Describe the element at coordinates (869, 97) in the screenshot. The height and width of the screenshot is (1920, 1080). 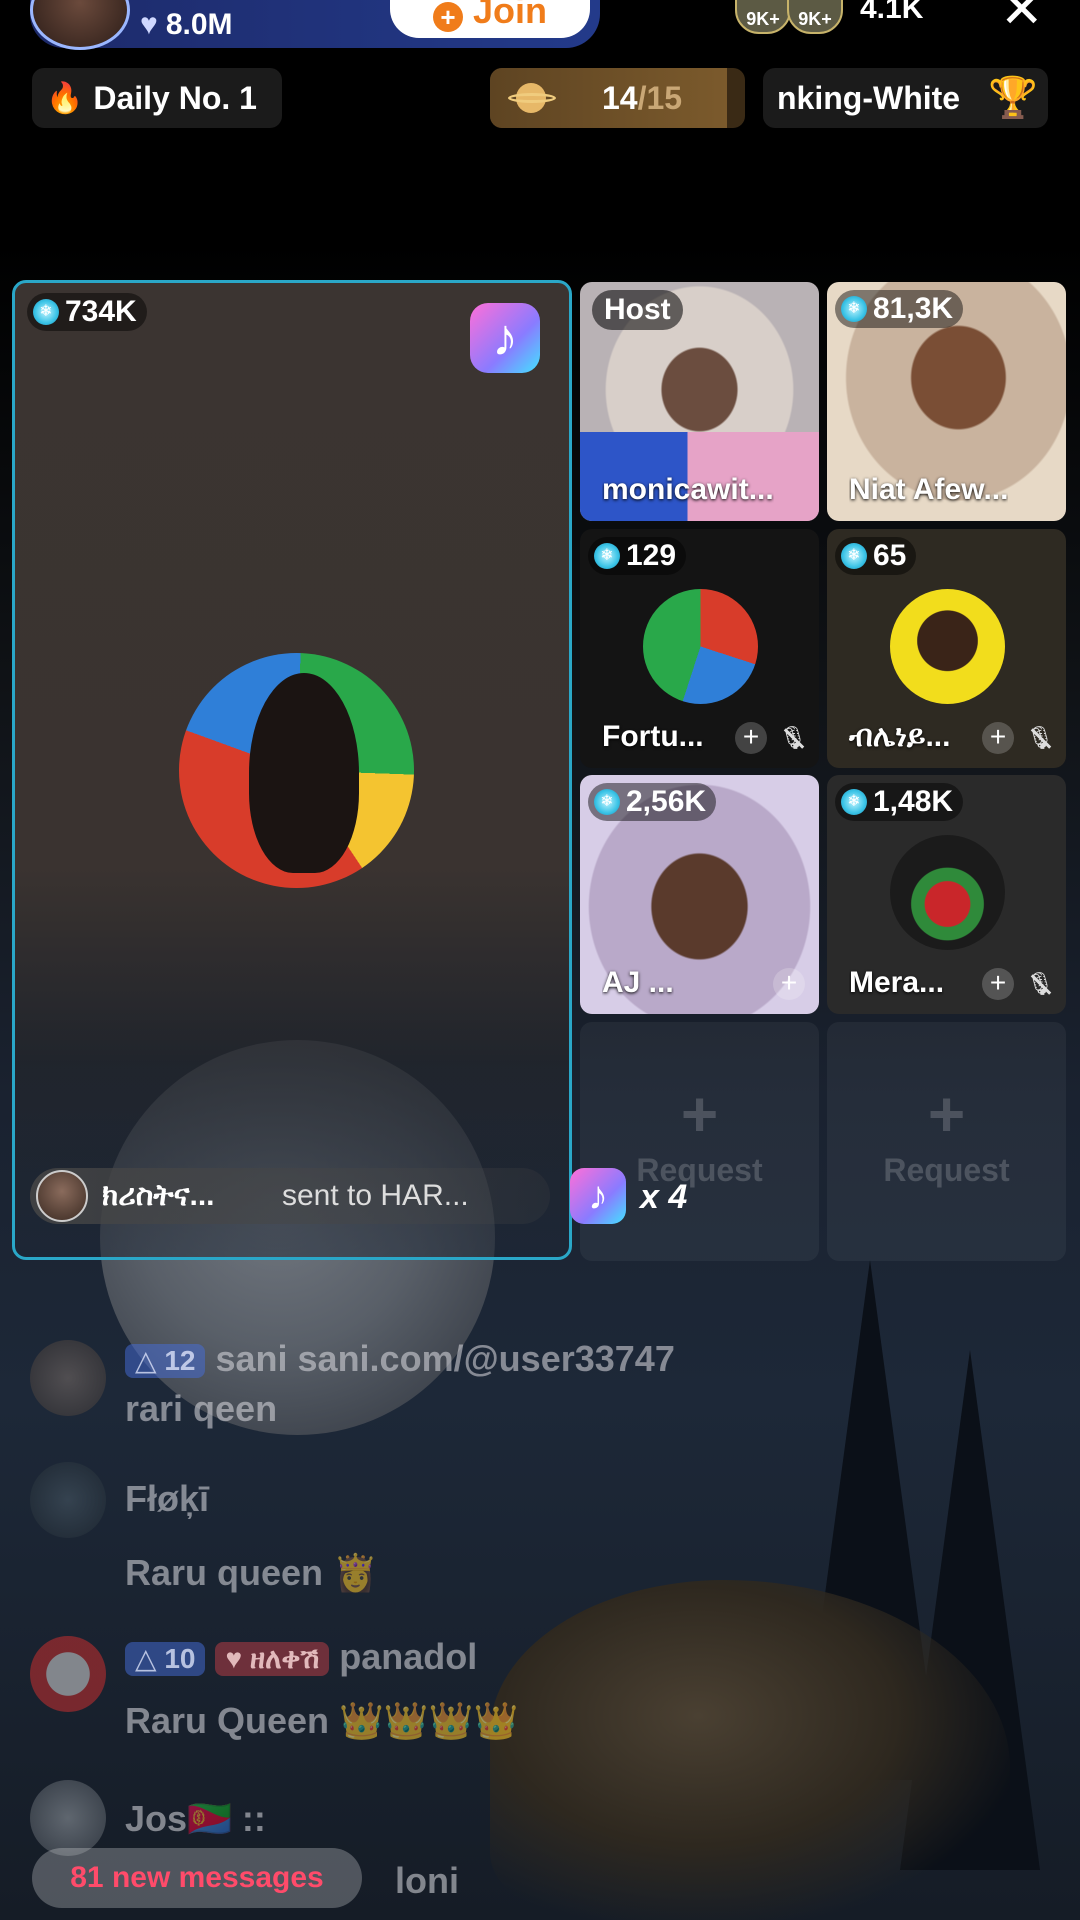
I see `ranking-text: nking-White` at that location.